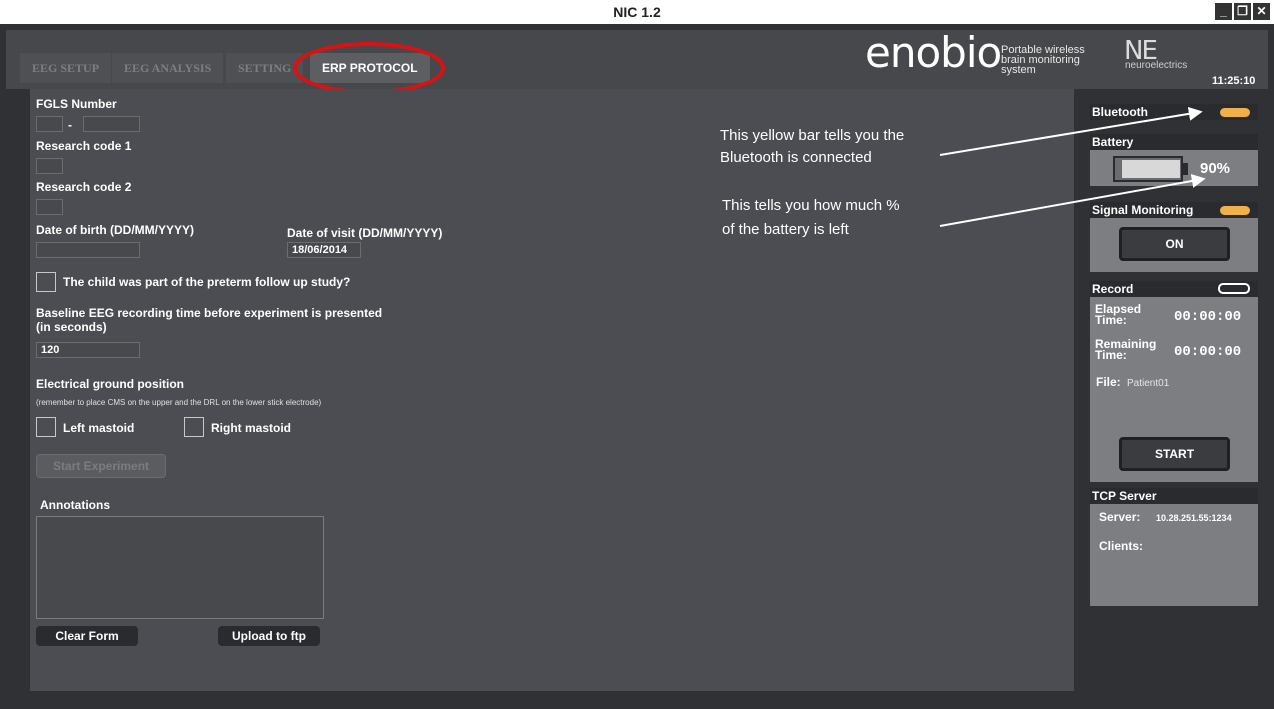  Describe the element at coordinates (369, 68) in the screenshot. I see `highlight-circle` at that location.